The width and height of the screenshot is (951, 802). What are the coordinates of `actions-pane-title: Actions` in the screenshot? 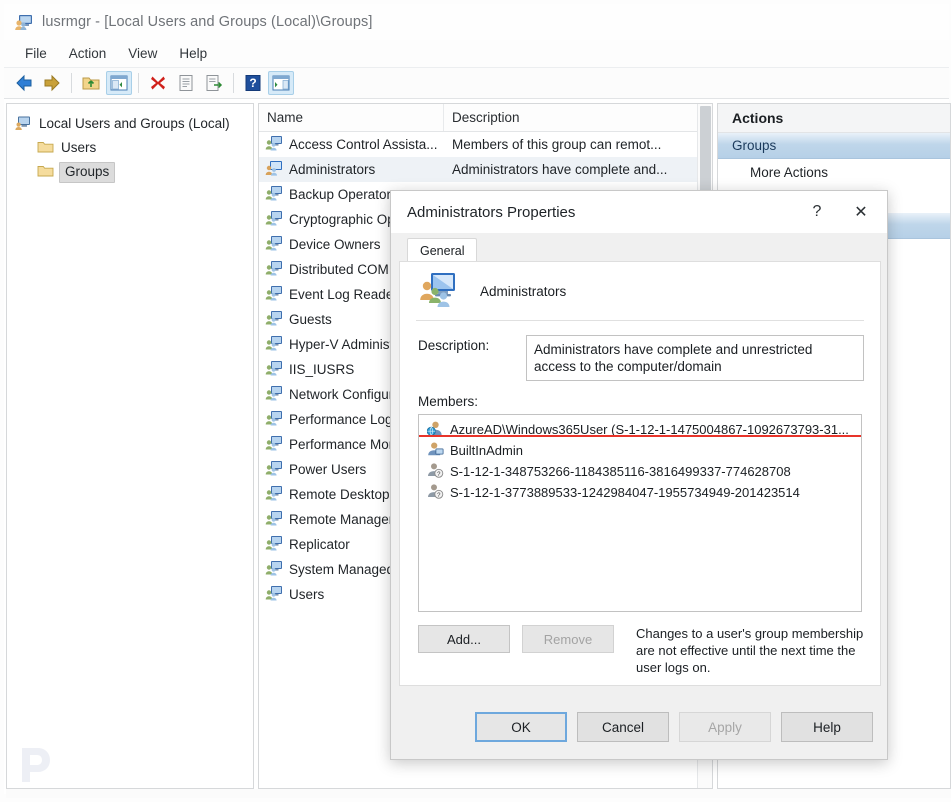 It's located at (834, 118).